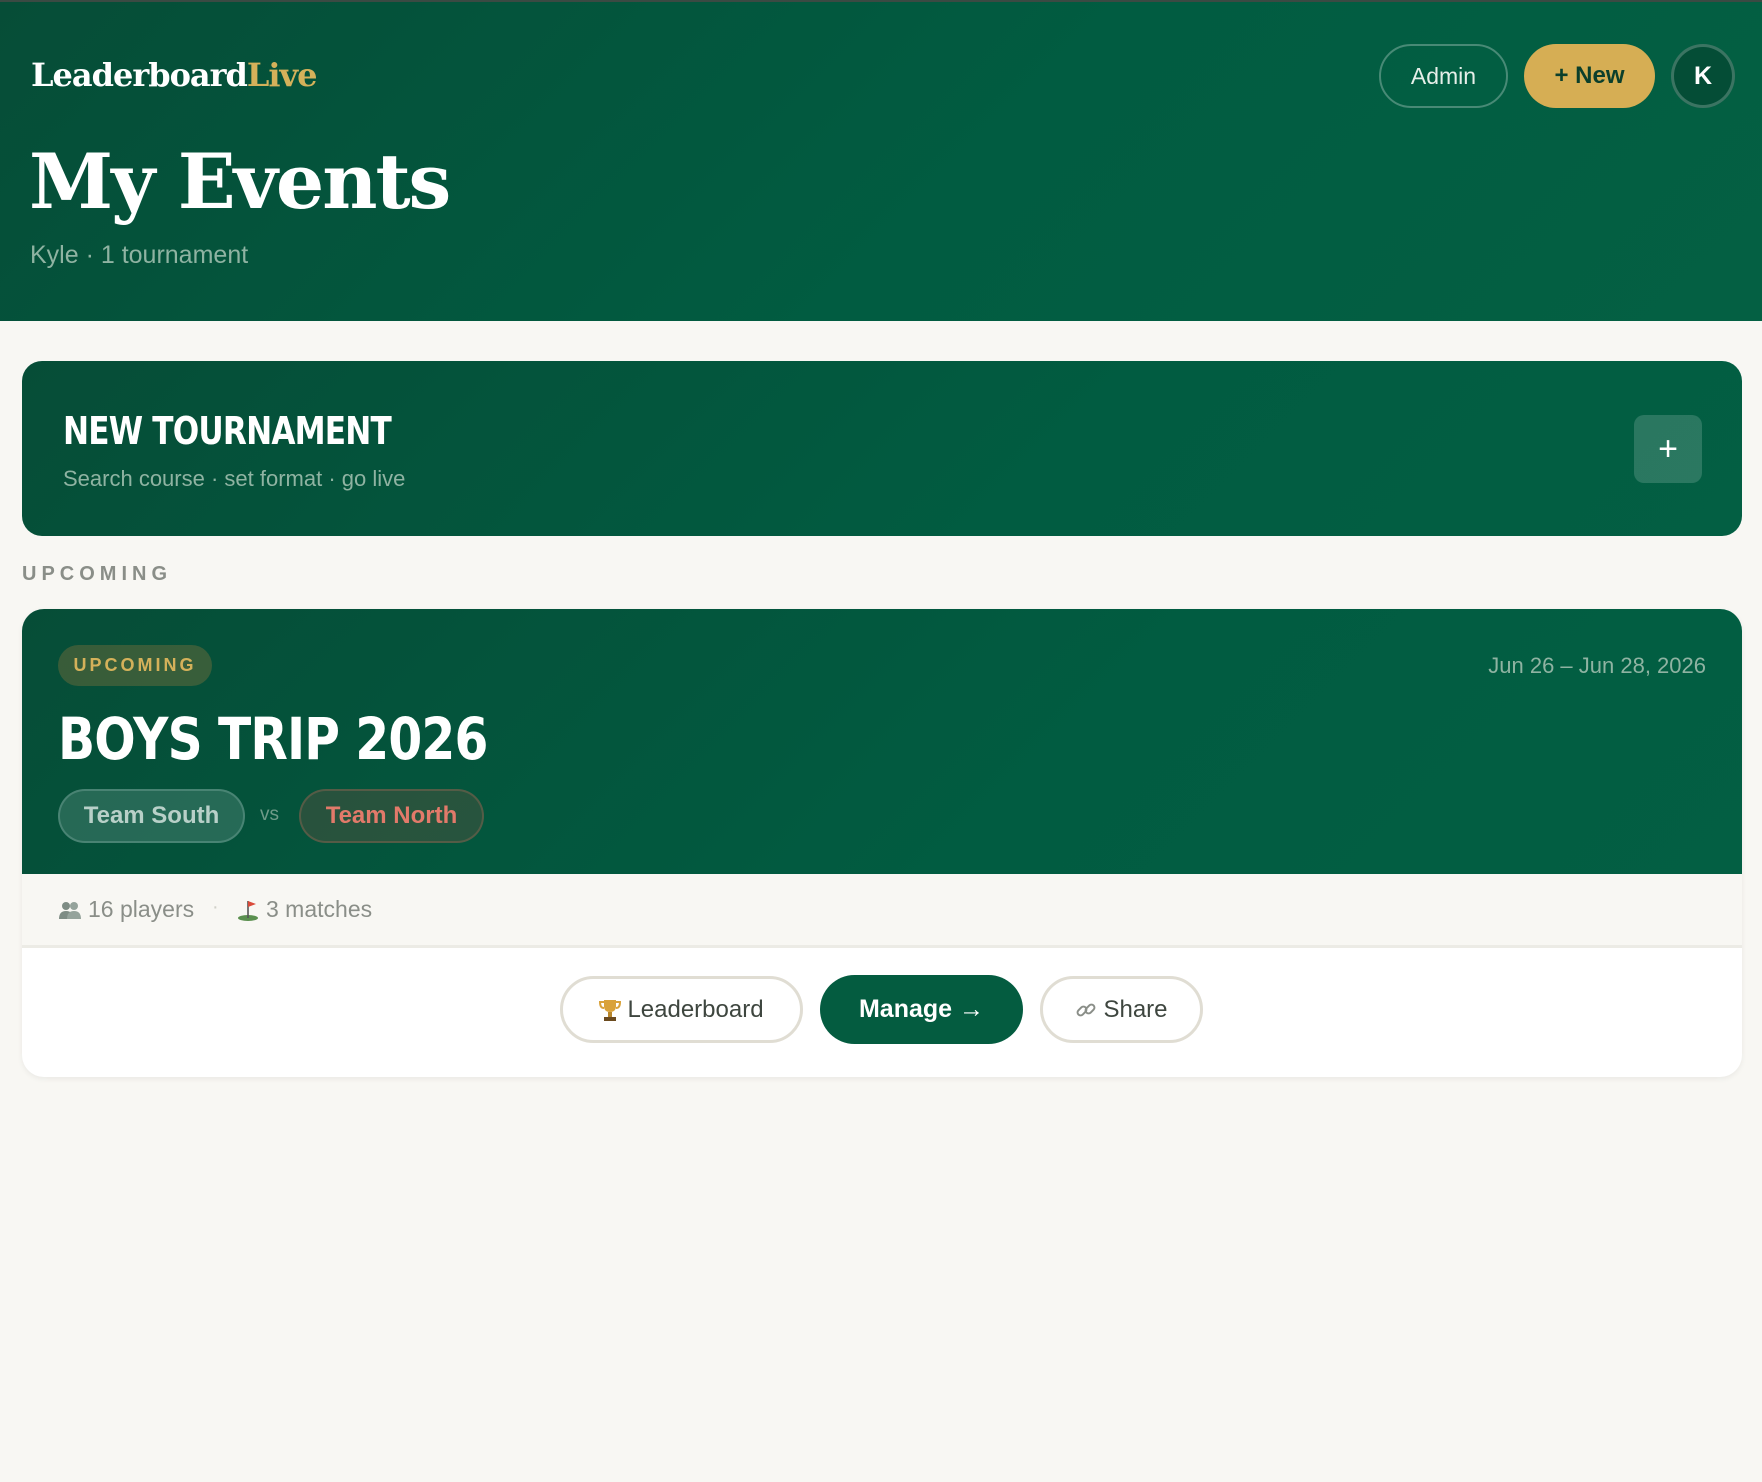 The height and width of the screenshot is (1482, 1762). I want to click on brand-main: Leaderboard, so click(139, 75).